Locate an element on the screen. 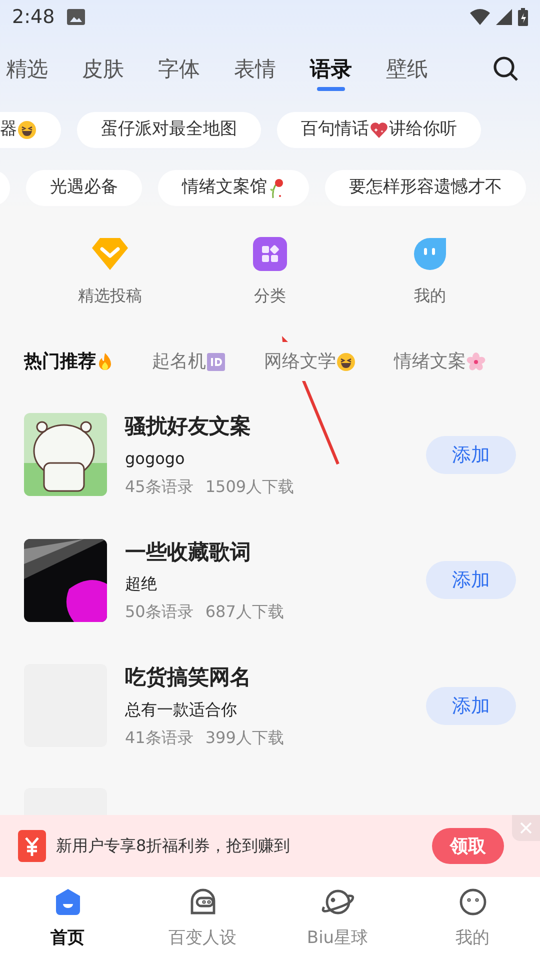 This screenshot has width=540, height=960. signal-icon is located at coordinates (504, 17).